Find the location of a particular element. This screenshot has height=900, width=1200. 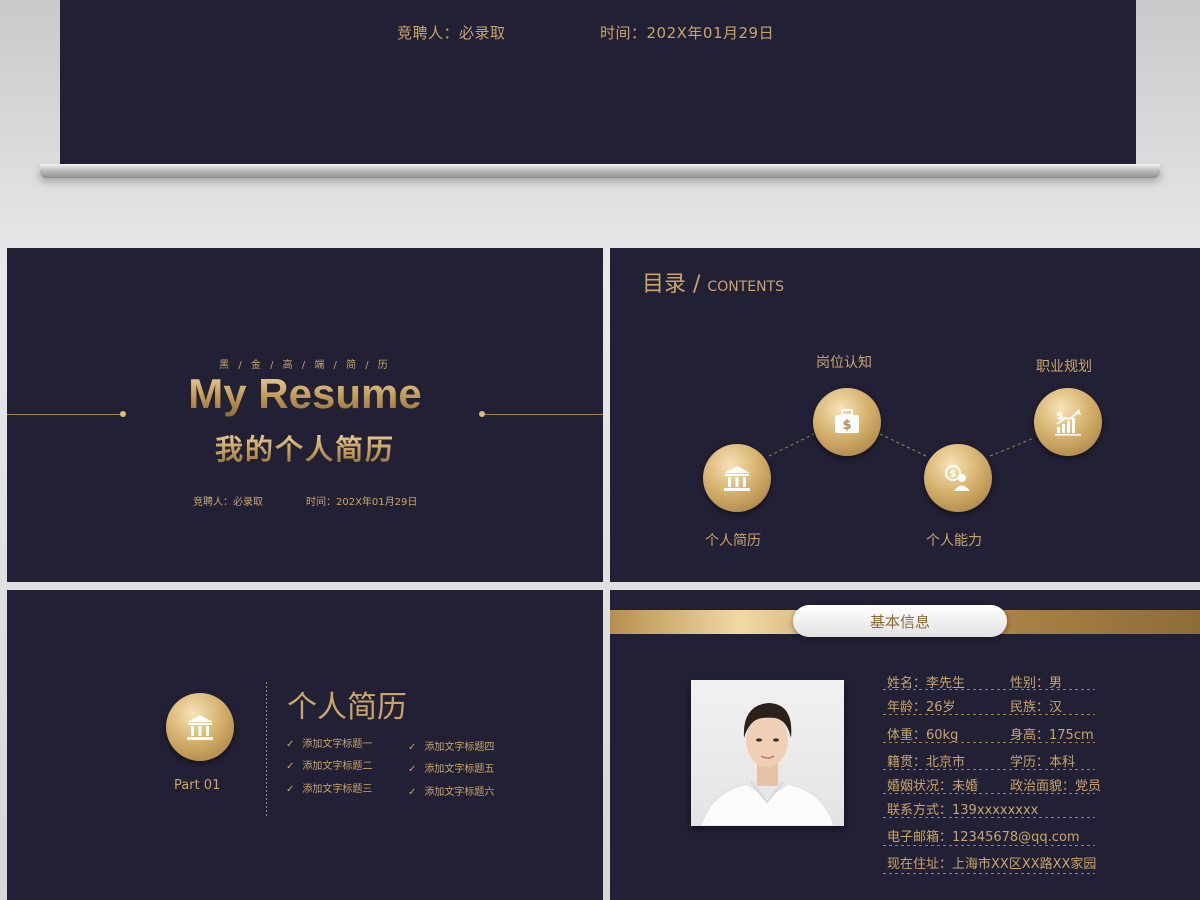

contents-connector-lines is located at coordinates (901, 445).